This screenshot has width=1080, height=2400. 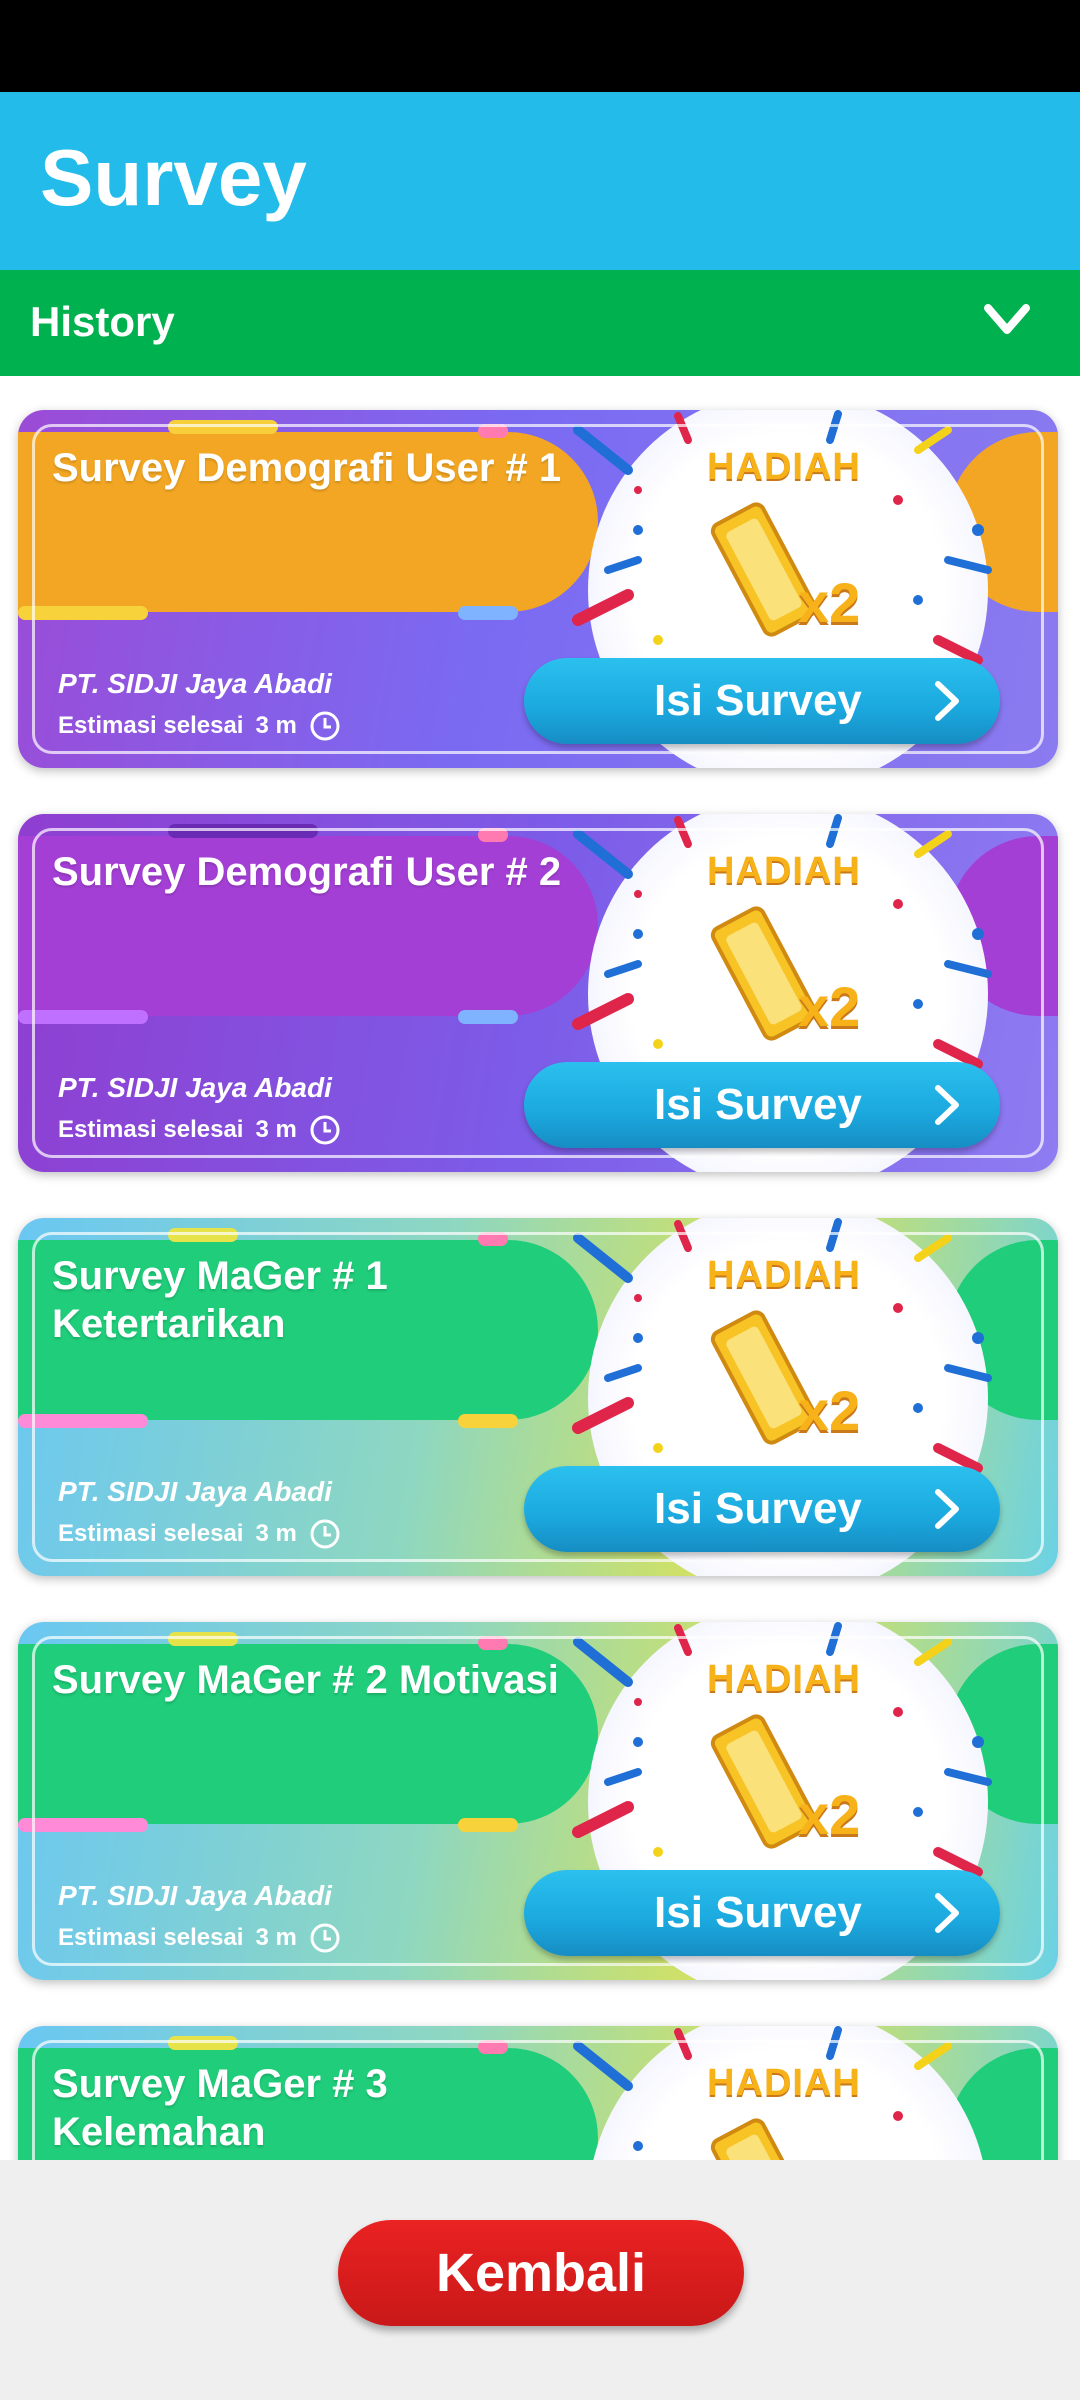 I want to click on survey-title: Survey MaGer # 2 Motivasi, so click(x=305, y=1680).